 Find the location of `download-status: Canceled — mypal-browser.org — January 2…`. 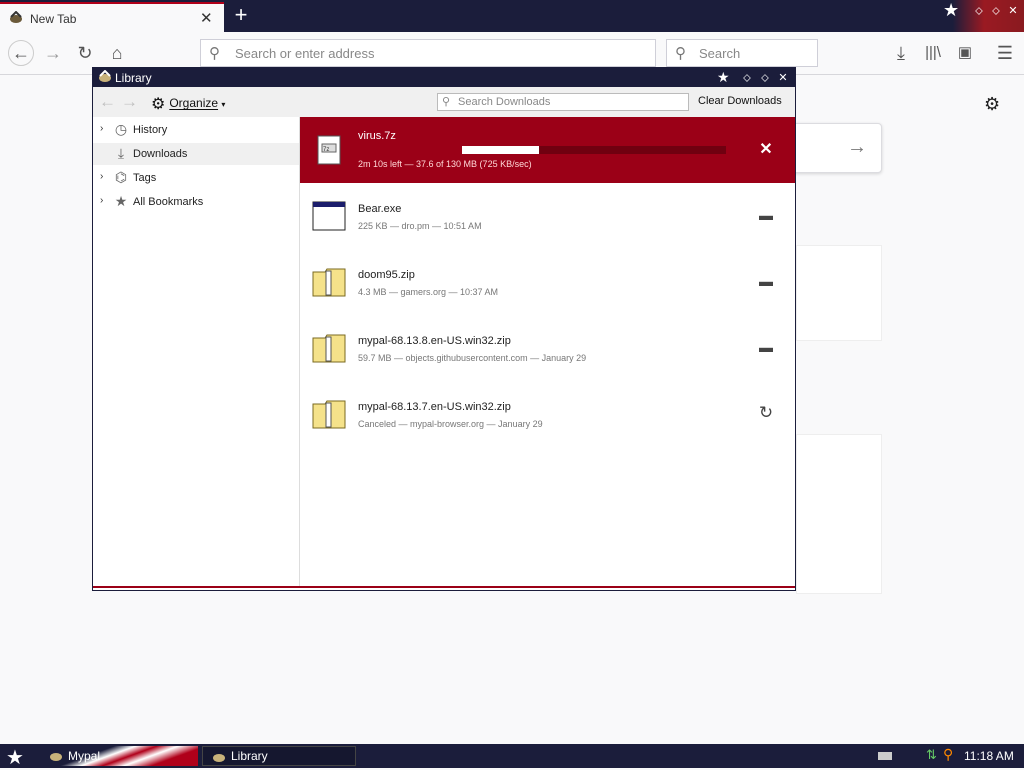

download-status: Canceled — mypal-browser.org — January 2… is located at coordinates (450, 424).